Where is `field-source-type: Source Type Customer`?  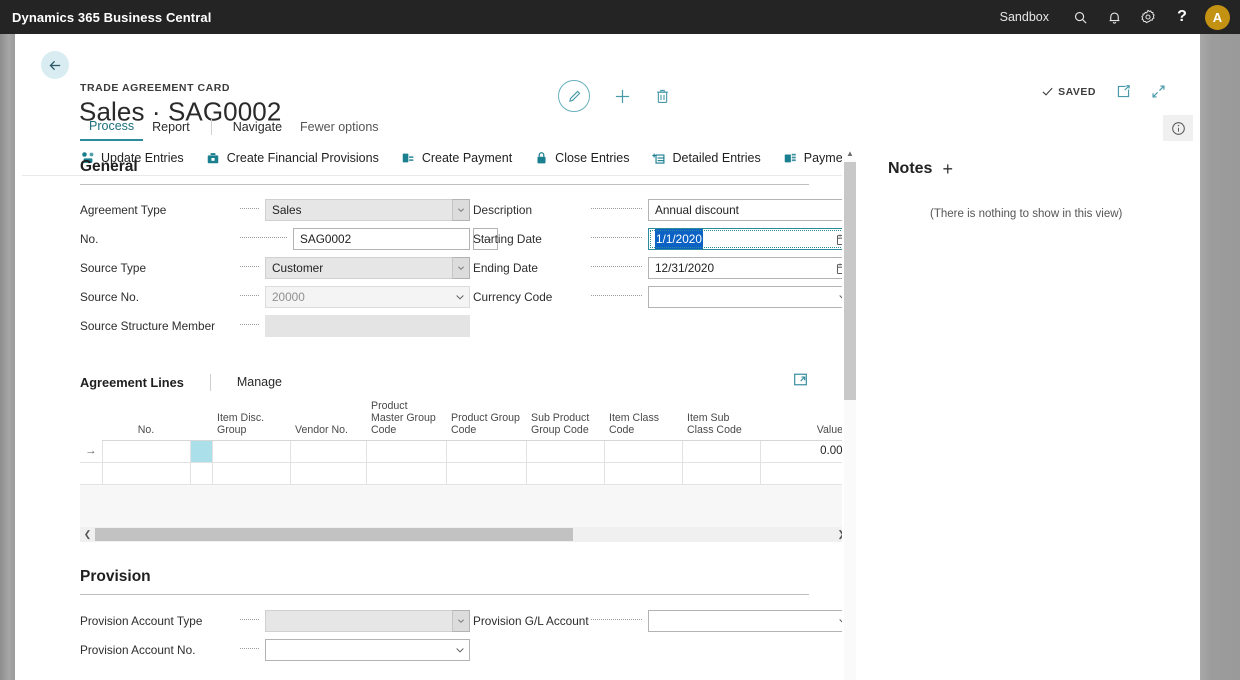 field-source-type: Source Type Customer is located at coordinates (275, 268).